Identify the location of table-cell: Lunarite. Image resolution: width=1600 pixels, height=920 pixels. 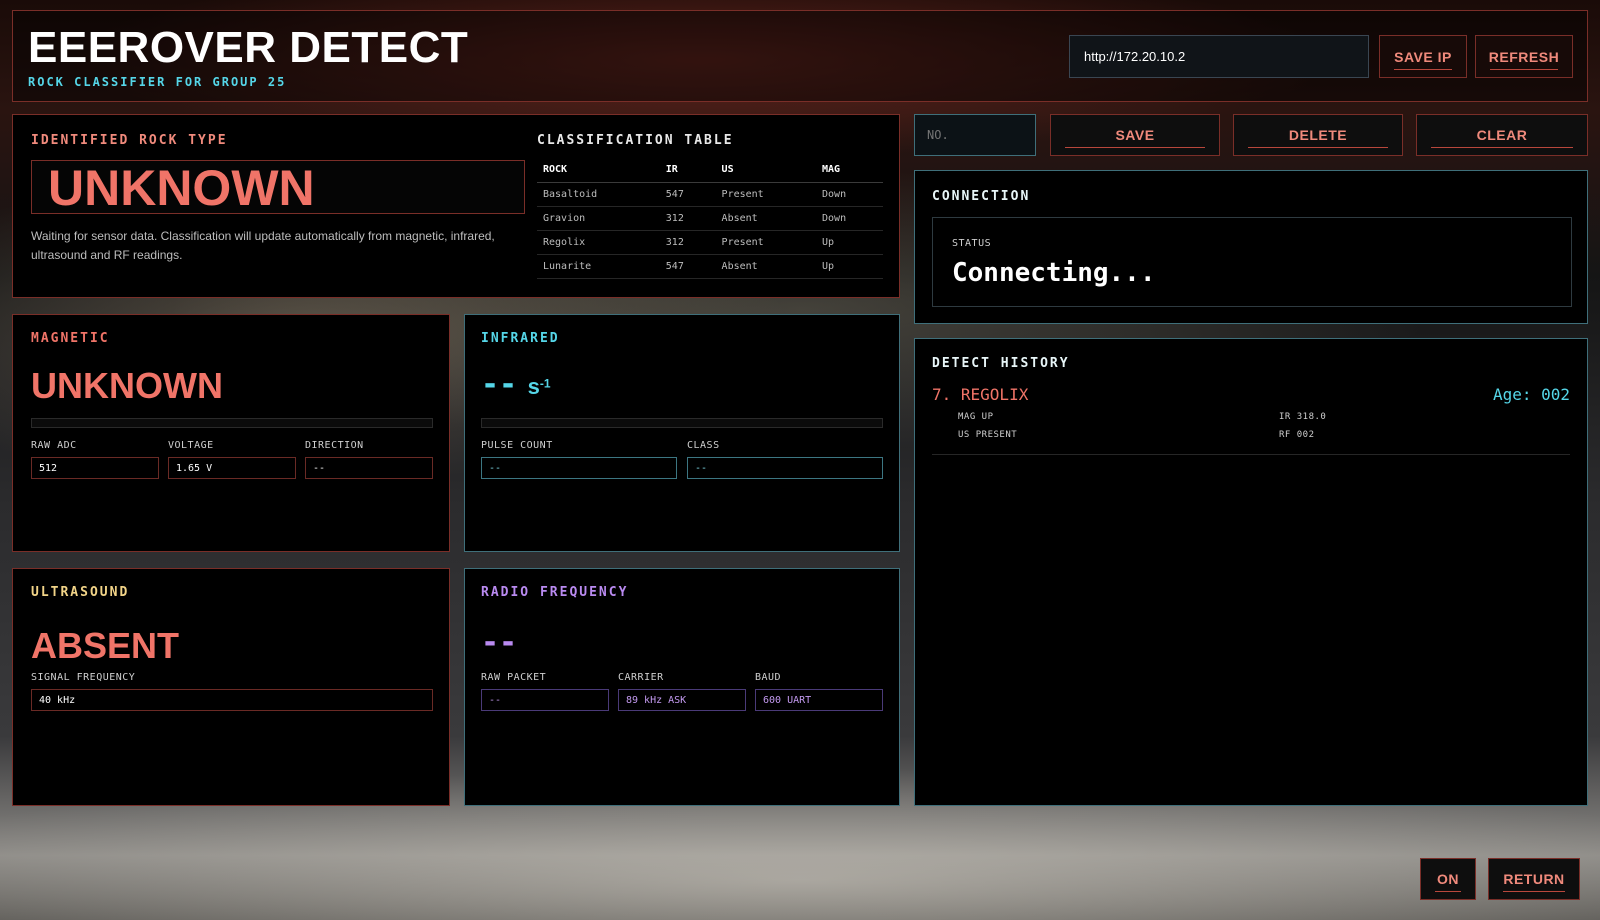
(598, 266).